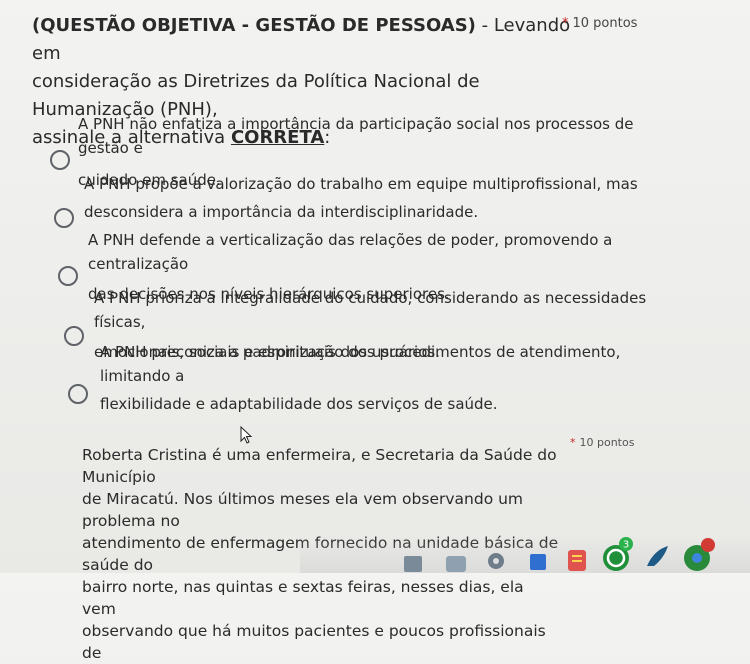 Image resolution: width=750 pixels, height=664 pixels. What do you see at coordinates (626, 545) in the screenshot?
I see `notification-badge-count: 3` at bounding box center [626, 545].